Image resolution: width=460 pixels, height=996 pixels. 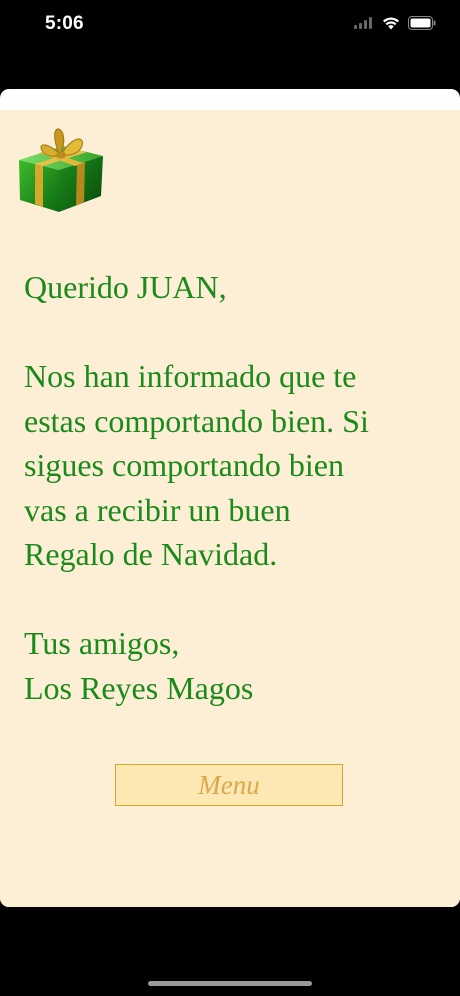 What do you see at coordinates (61, 170) in the screenshot?
I see `gift-box-icon` at bounding box center [61, 170].